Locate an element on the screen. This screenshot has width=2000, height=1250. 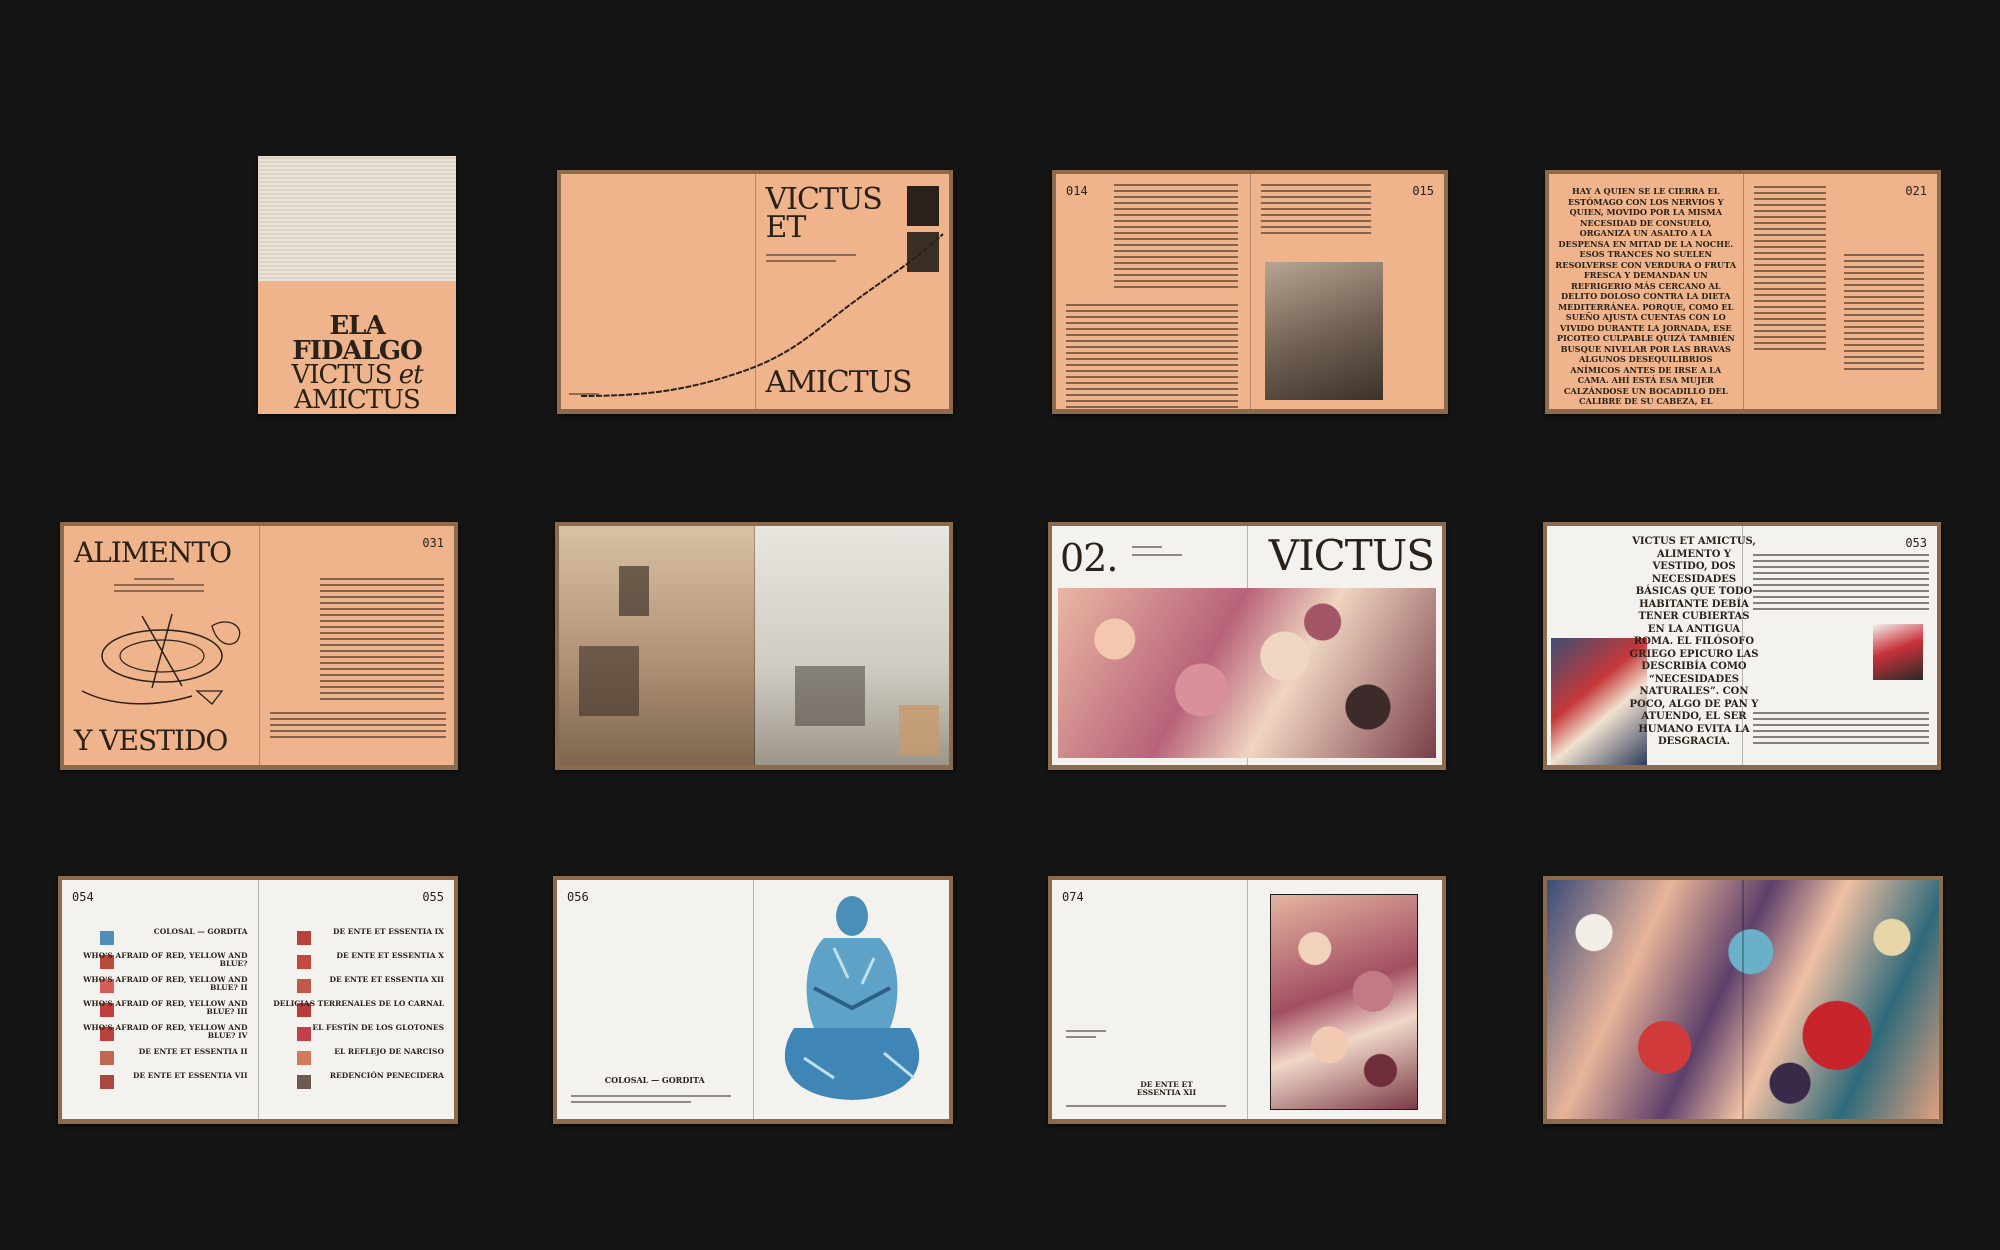
index-item: DE ENTE ET ESSENTIA IX is located at coordinates (388, 931).